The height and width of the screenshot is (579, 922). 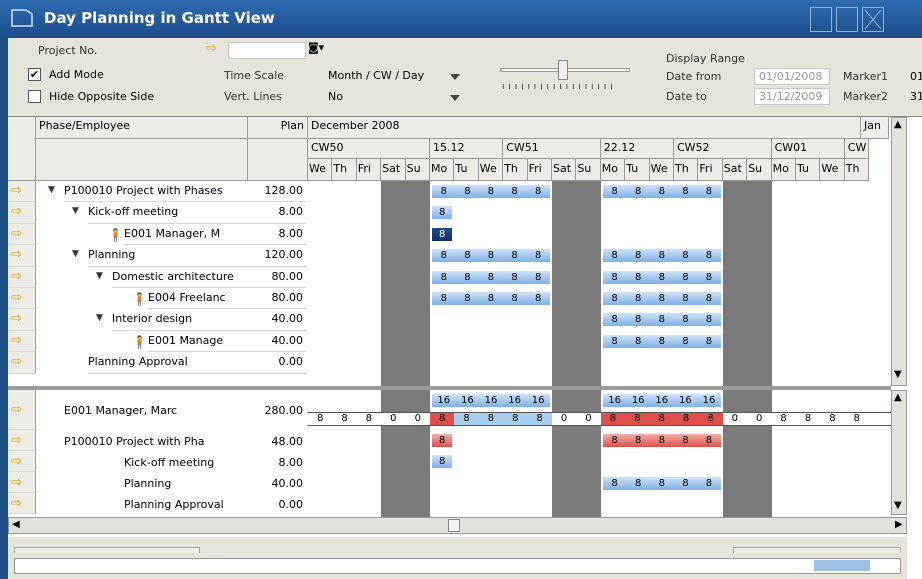 I want to click on window-scroll-thumb, so click(x=842, y=565).